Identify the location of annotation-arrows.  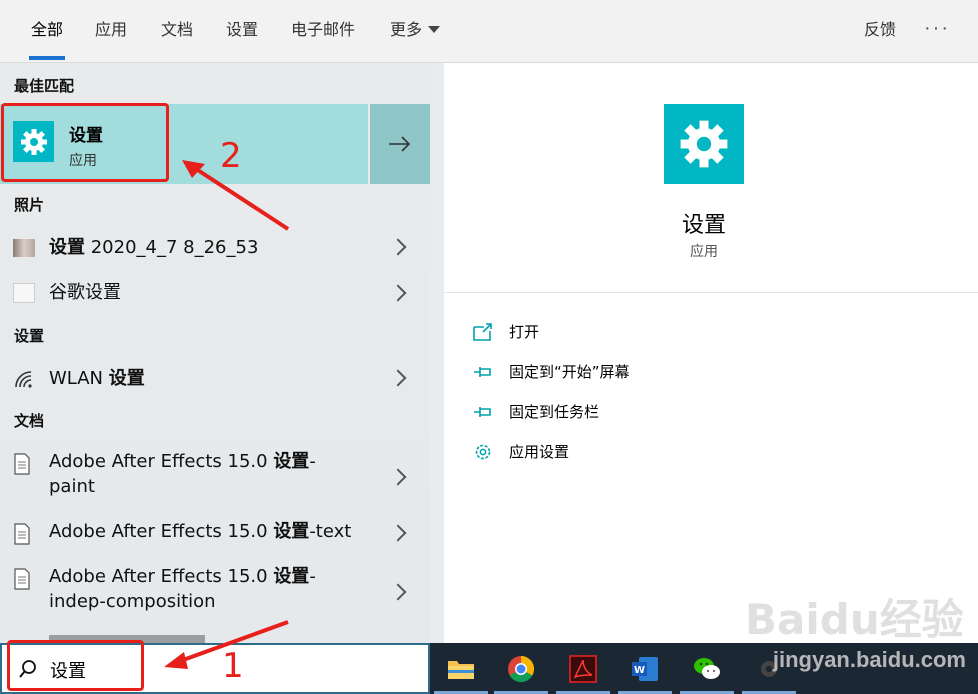
(227, 414).